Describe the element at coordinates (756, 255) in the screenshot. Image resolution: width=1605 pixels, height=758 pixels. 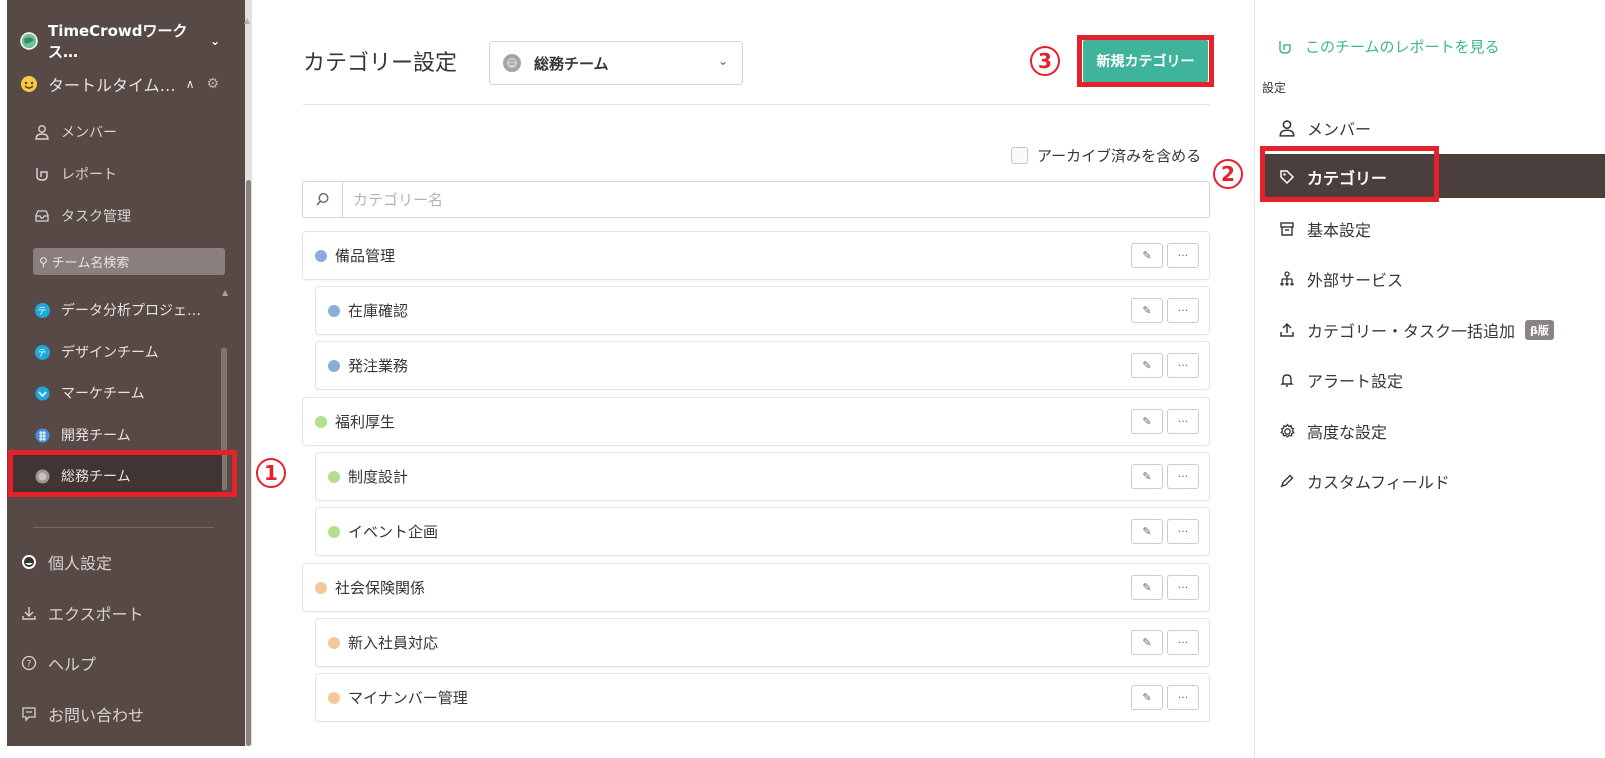
I see `category-row: 備品管理 ✎ ···` at that location.